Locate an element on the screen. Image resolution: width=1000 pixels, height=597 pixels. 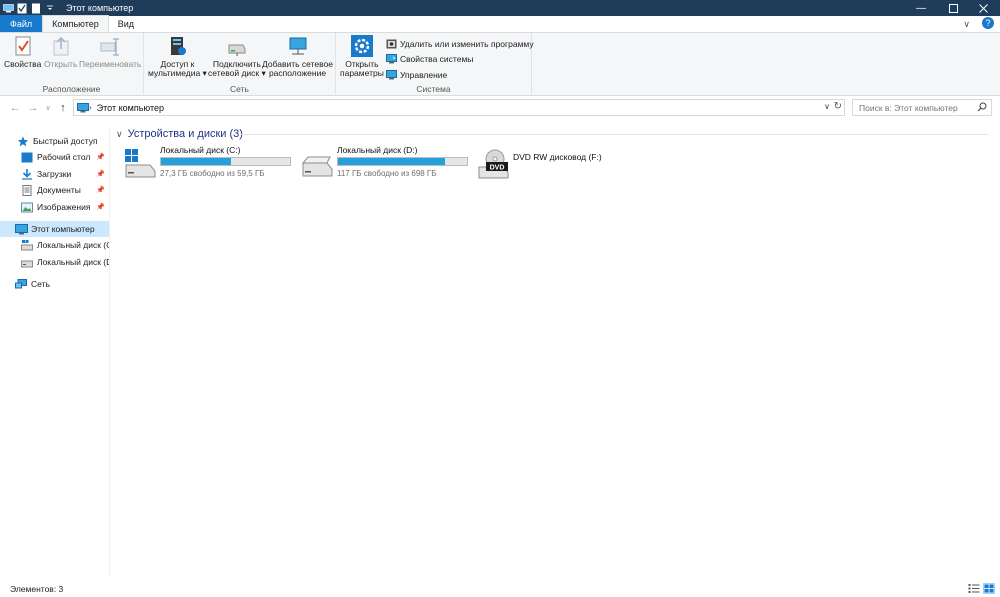
sidebar-item-drive-c: Локальный диск (C is located at coordinates (54, 245).